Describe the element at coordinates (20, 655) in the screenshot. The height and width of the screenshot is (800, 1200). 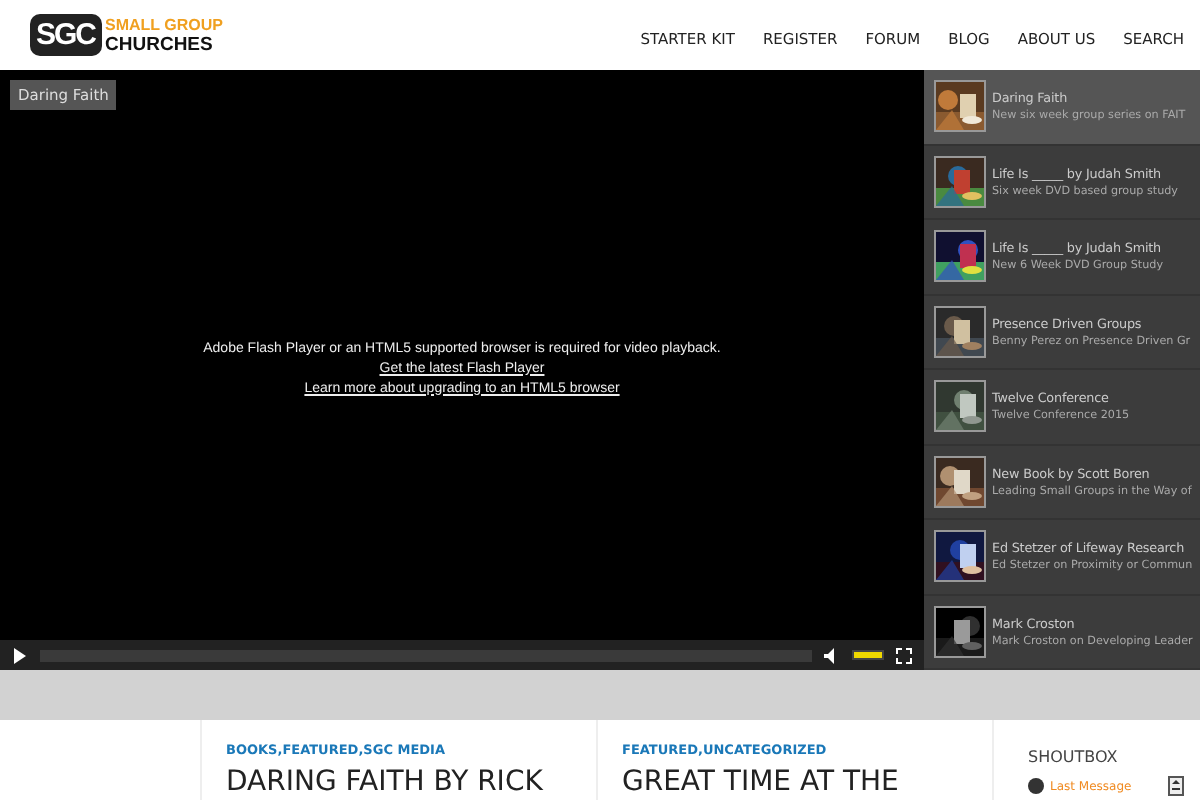
I see `play-icon` at that location.